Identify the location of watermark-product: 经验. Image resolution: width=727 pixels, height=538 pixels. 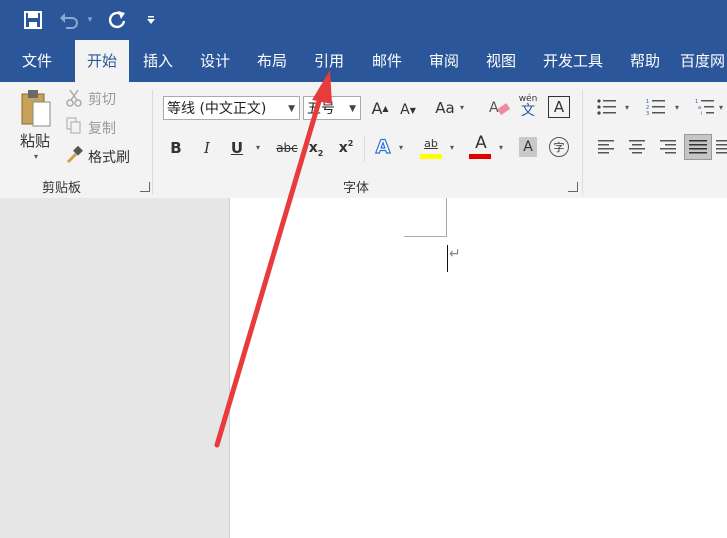
(664, 492).